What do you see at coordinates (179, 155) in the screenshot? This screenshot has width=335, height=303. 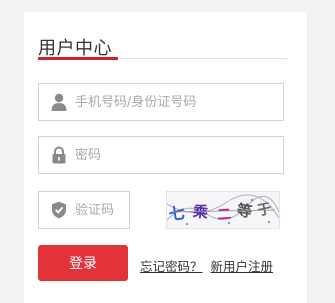 I see `password-input` at bounding box center [179, 155].